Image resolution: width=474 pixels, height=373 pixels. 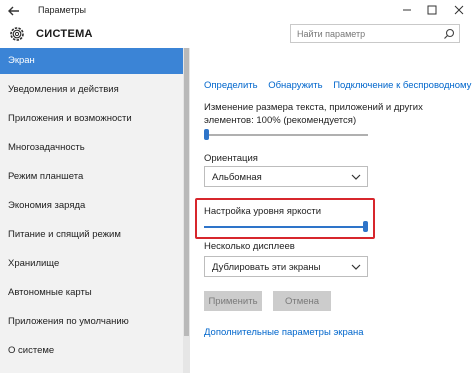 What do you see at coordinates (91, 148) in the screenshot?
I see `sidebar-item-multitasking: Многозадачность` at bounding box center [91, 148].